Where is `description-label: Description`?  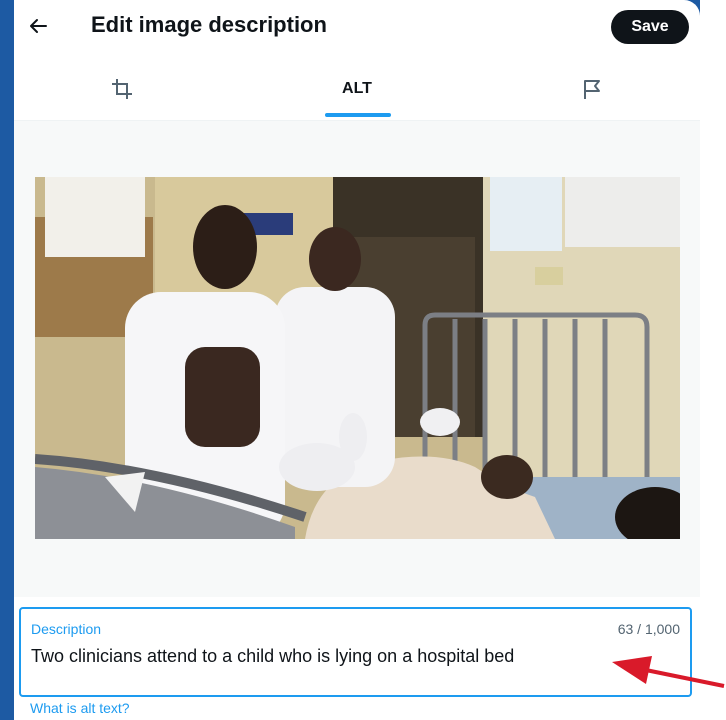 description-label: Description is located at coordinates (66, 629).